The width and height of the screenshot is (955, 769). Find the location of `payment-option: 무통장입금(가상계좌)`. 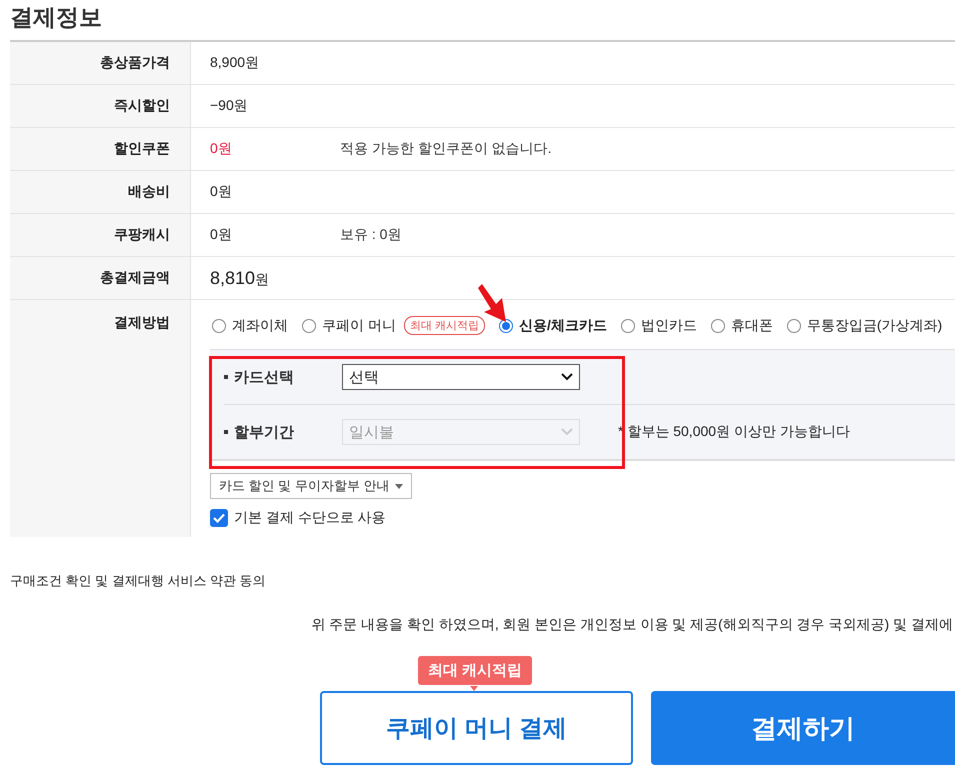

payment-option: 무통장입금(가상계좌) is located at coordinates (864, 325).